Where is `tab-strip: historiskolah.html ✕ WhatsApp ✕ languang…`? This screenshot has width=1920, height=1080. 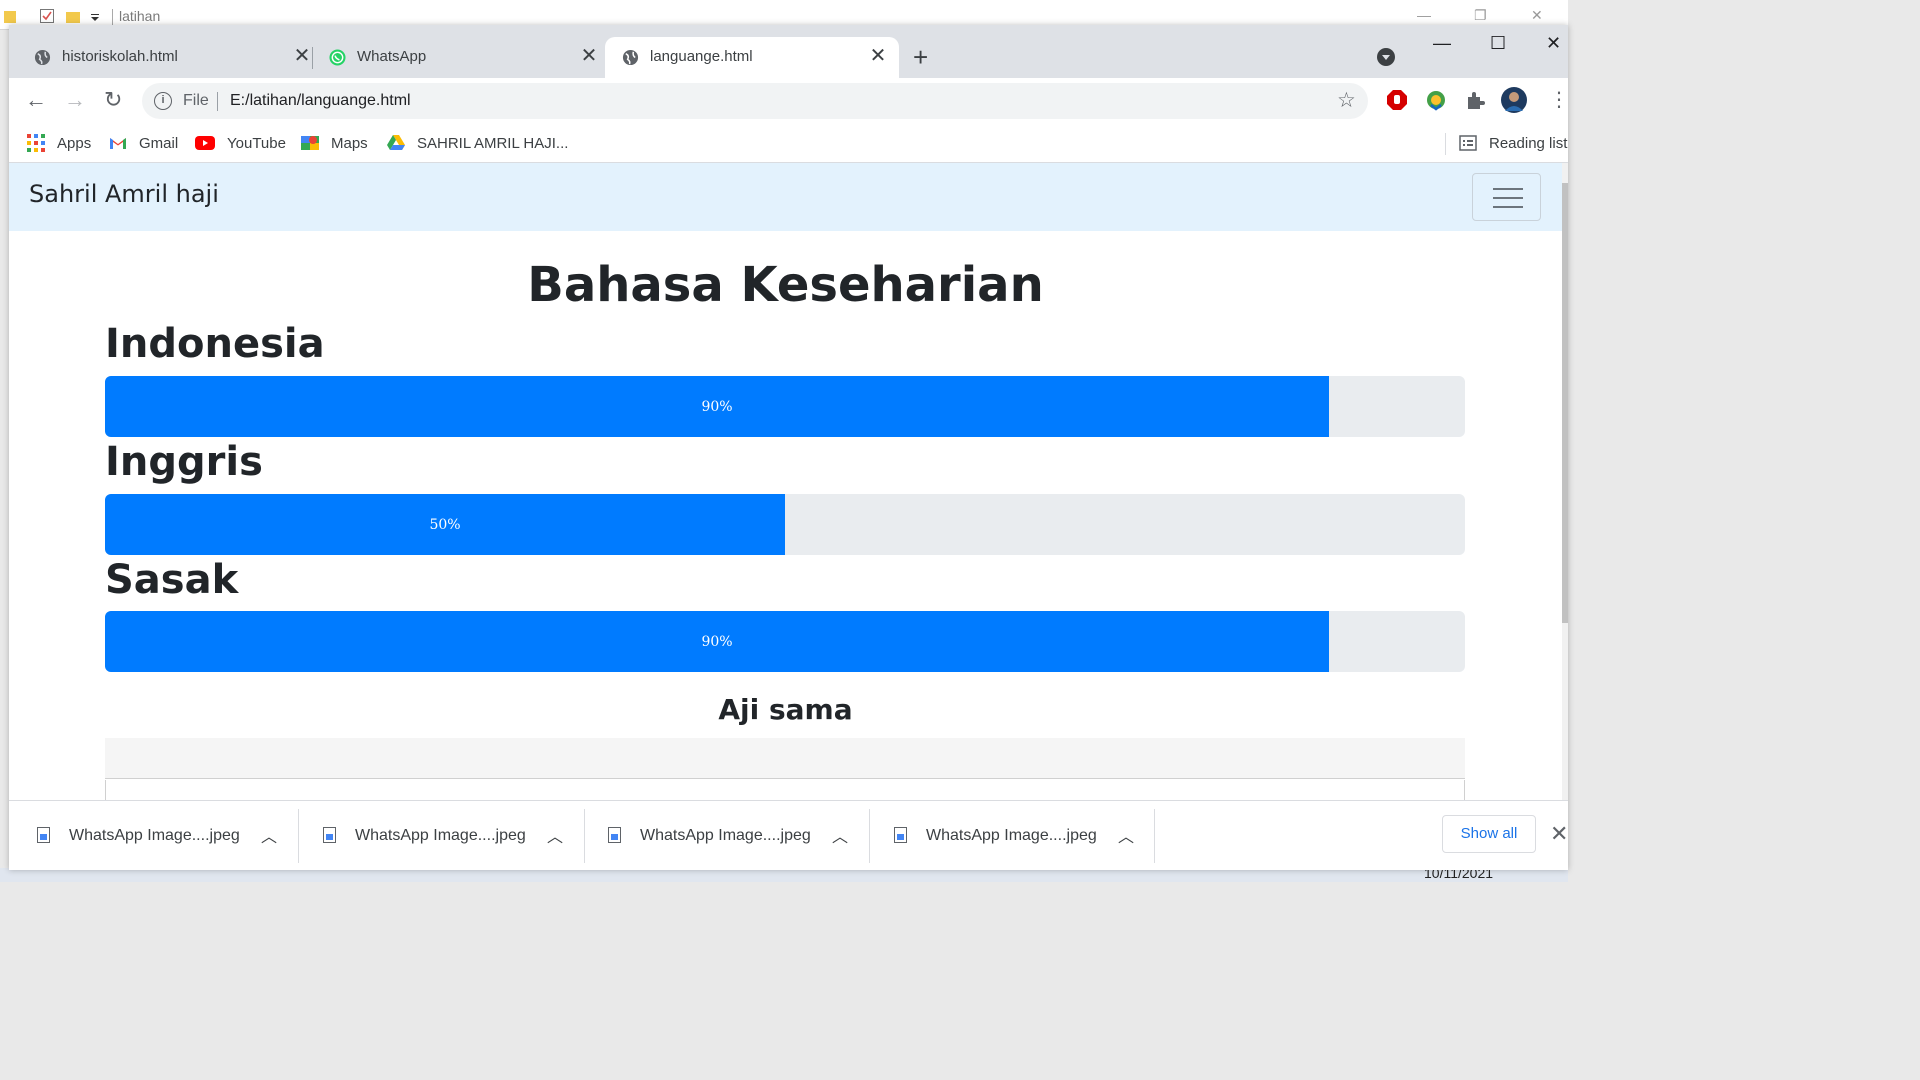 tab-strip: historiskolah.html ✕ WhatsApp ✕ languang… is located at coordinates (788, 51).